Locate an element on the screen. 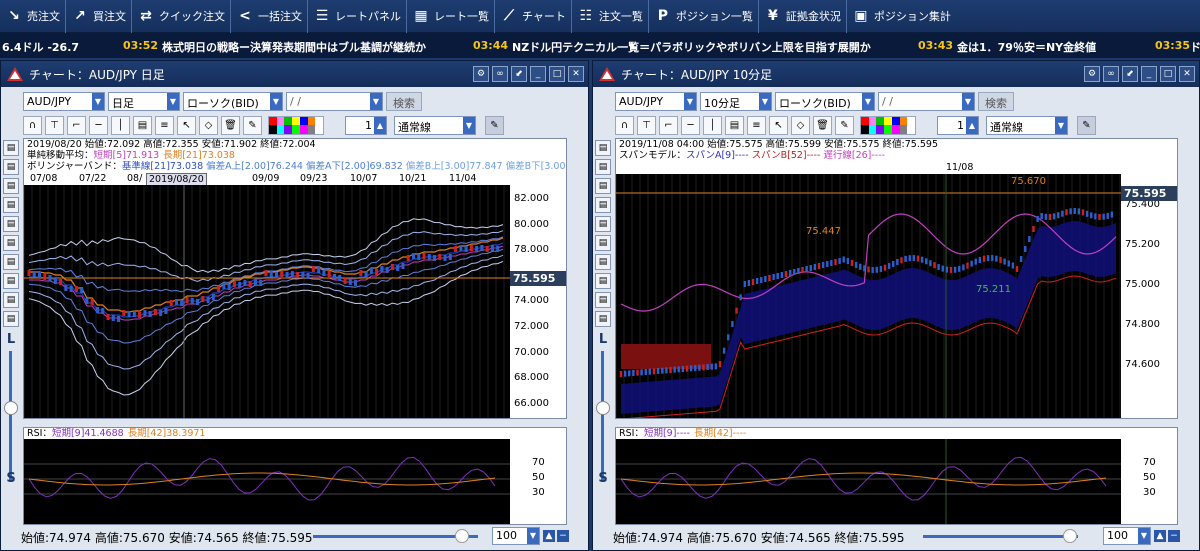 Image resolution: width=1200 pixels, height=551 pixels. toolbar-button-buy-arrow: ↗ 買注文 is located at coordinates (99, 16).